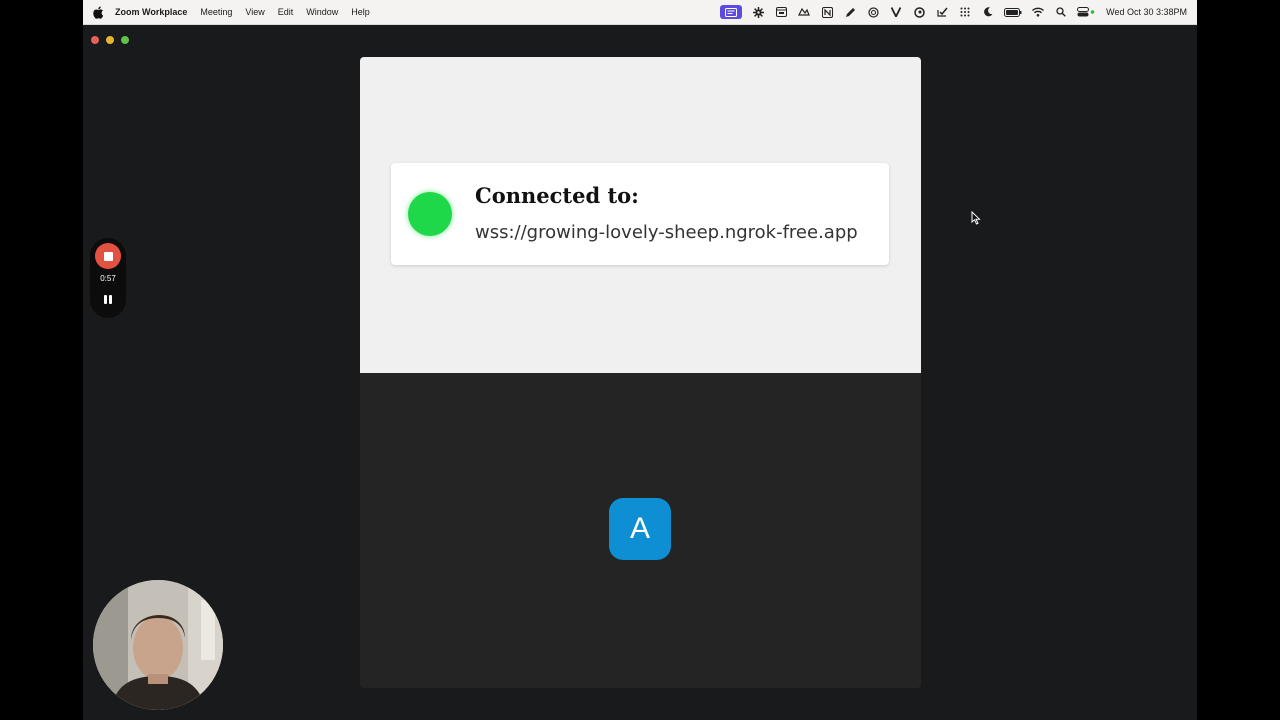 Image resolution: width=1280 pixels, height=720 pixels. Describe the element at coordinates (110, 40) in the screenshot. I see `window-minimize-button` at that location.